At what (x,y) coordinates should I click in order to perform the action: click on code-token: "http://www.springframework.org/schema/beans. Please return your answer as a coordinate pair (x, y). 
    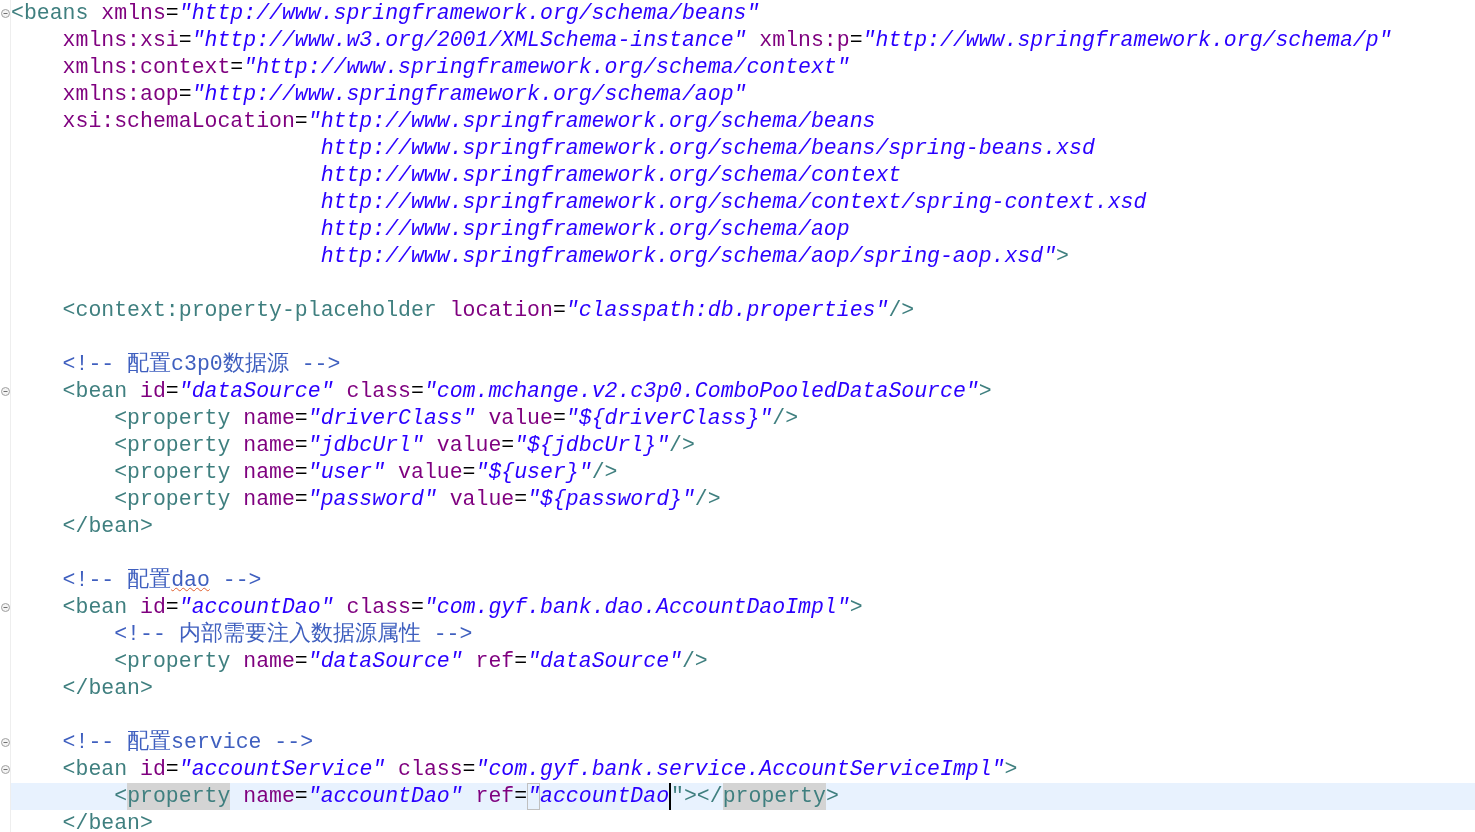
    Looking at the image, I should click on (591, 121).